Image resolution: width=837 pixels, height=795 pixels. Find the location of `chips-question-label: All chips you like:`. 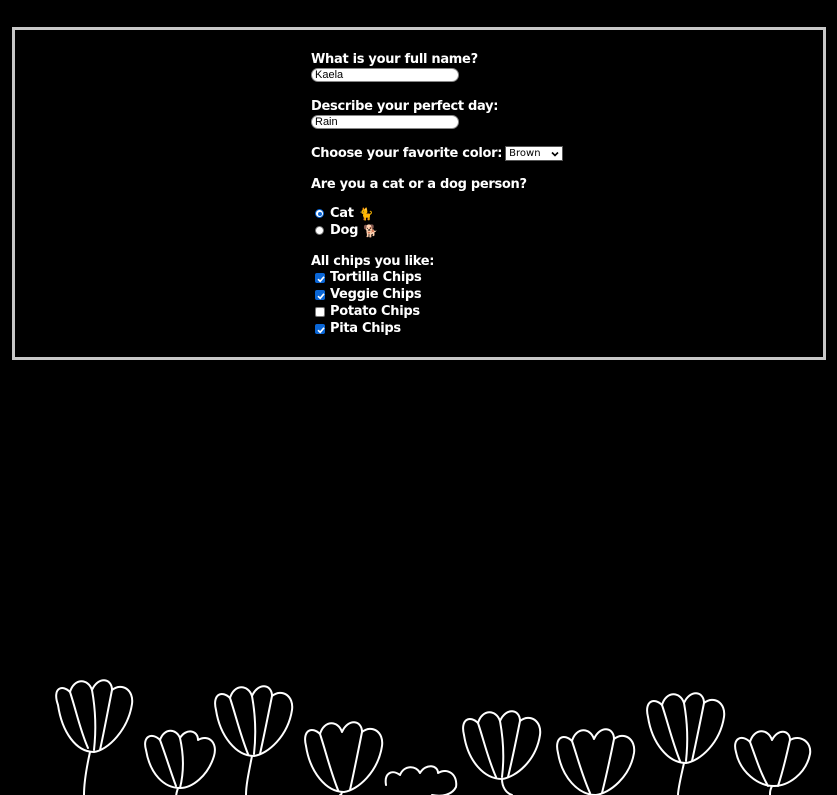

chips-question-label: All chips you like: is located at coordinates (373, 261).